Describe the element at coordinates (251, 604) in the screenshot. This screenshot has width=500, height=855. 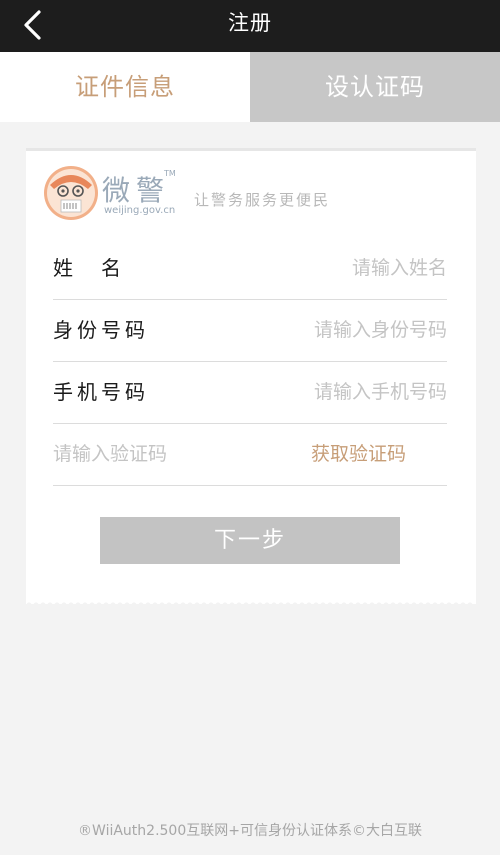
I see `card-perforated-edge` at that location.